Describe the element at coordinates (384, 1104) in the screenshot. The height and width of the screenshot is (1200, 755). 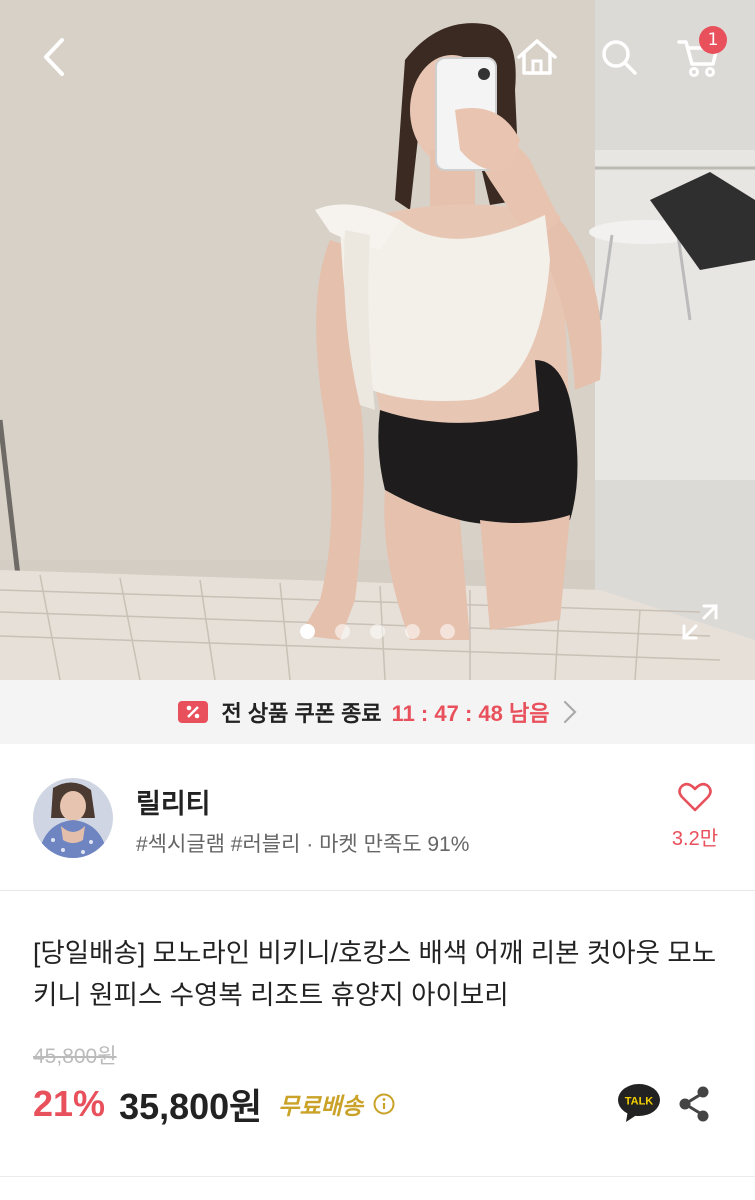
I see `info-icon` at that location.